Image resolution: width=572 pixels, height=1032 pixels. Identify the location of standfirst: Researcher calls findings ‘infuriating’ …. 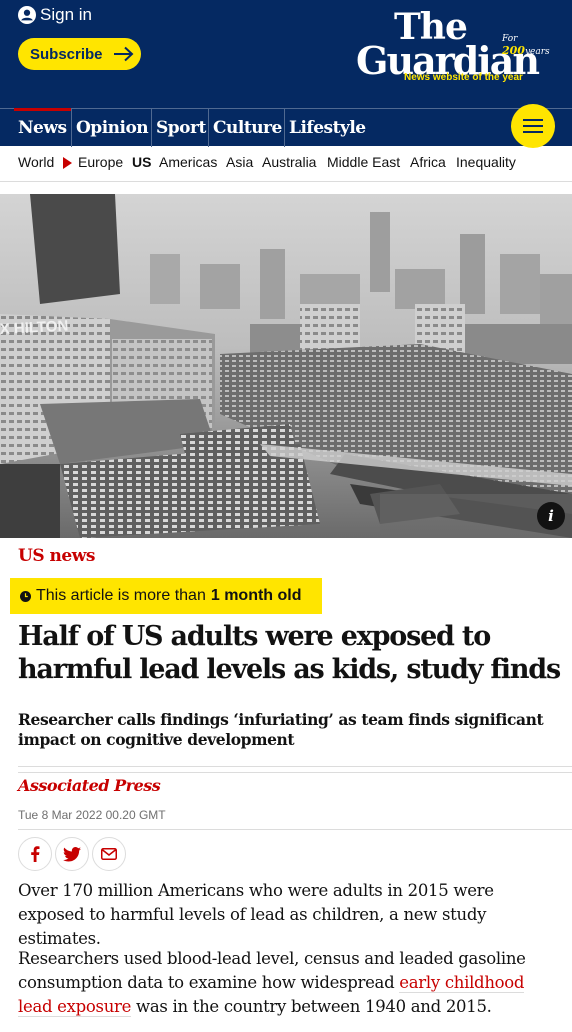
(281, 729).